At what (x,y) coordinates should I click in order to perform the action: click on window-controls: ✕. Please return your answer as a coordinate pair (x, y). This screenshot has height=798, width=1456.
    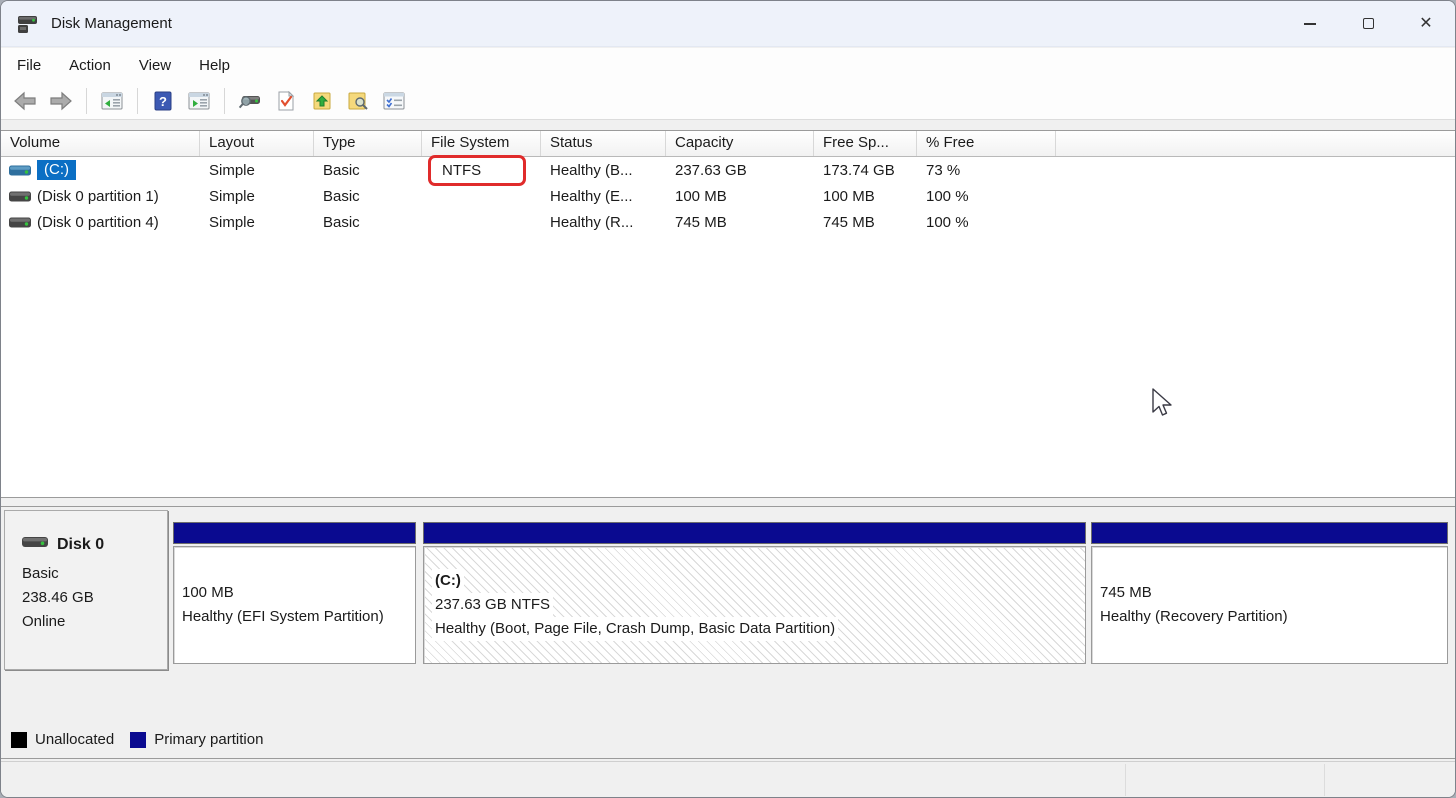
    Looking at the image, I should click on (1368, 23).